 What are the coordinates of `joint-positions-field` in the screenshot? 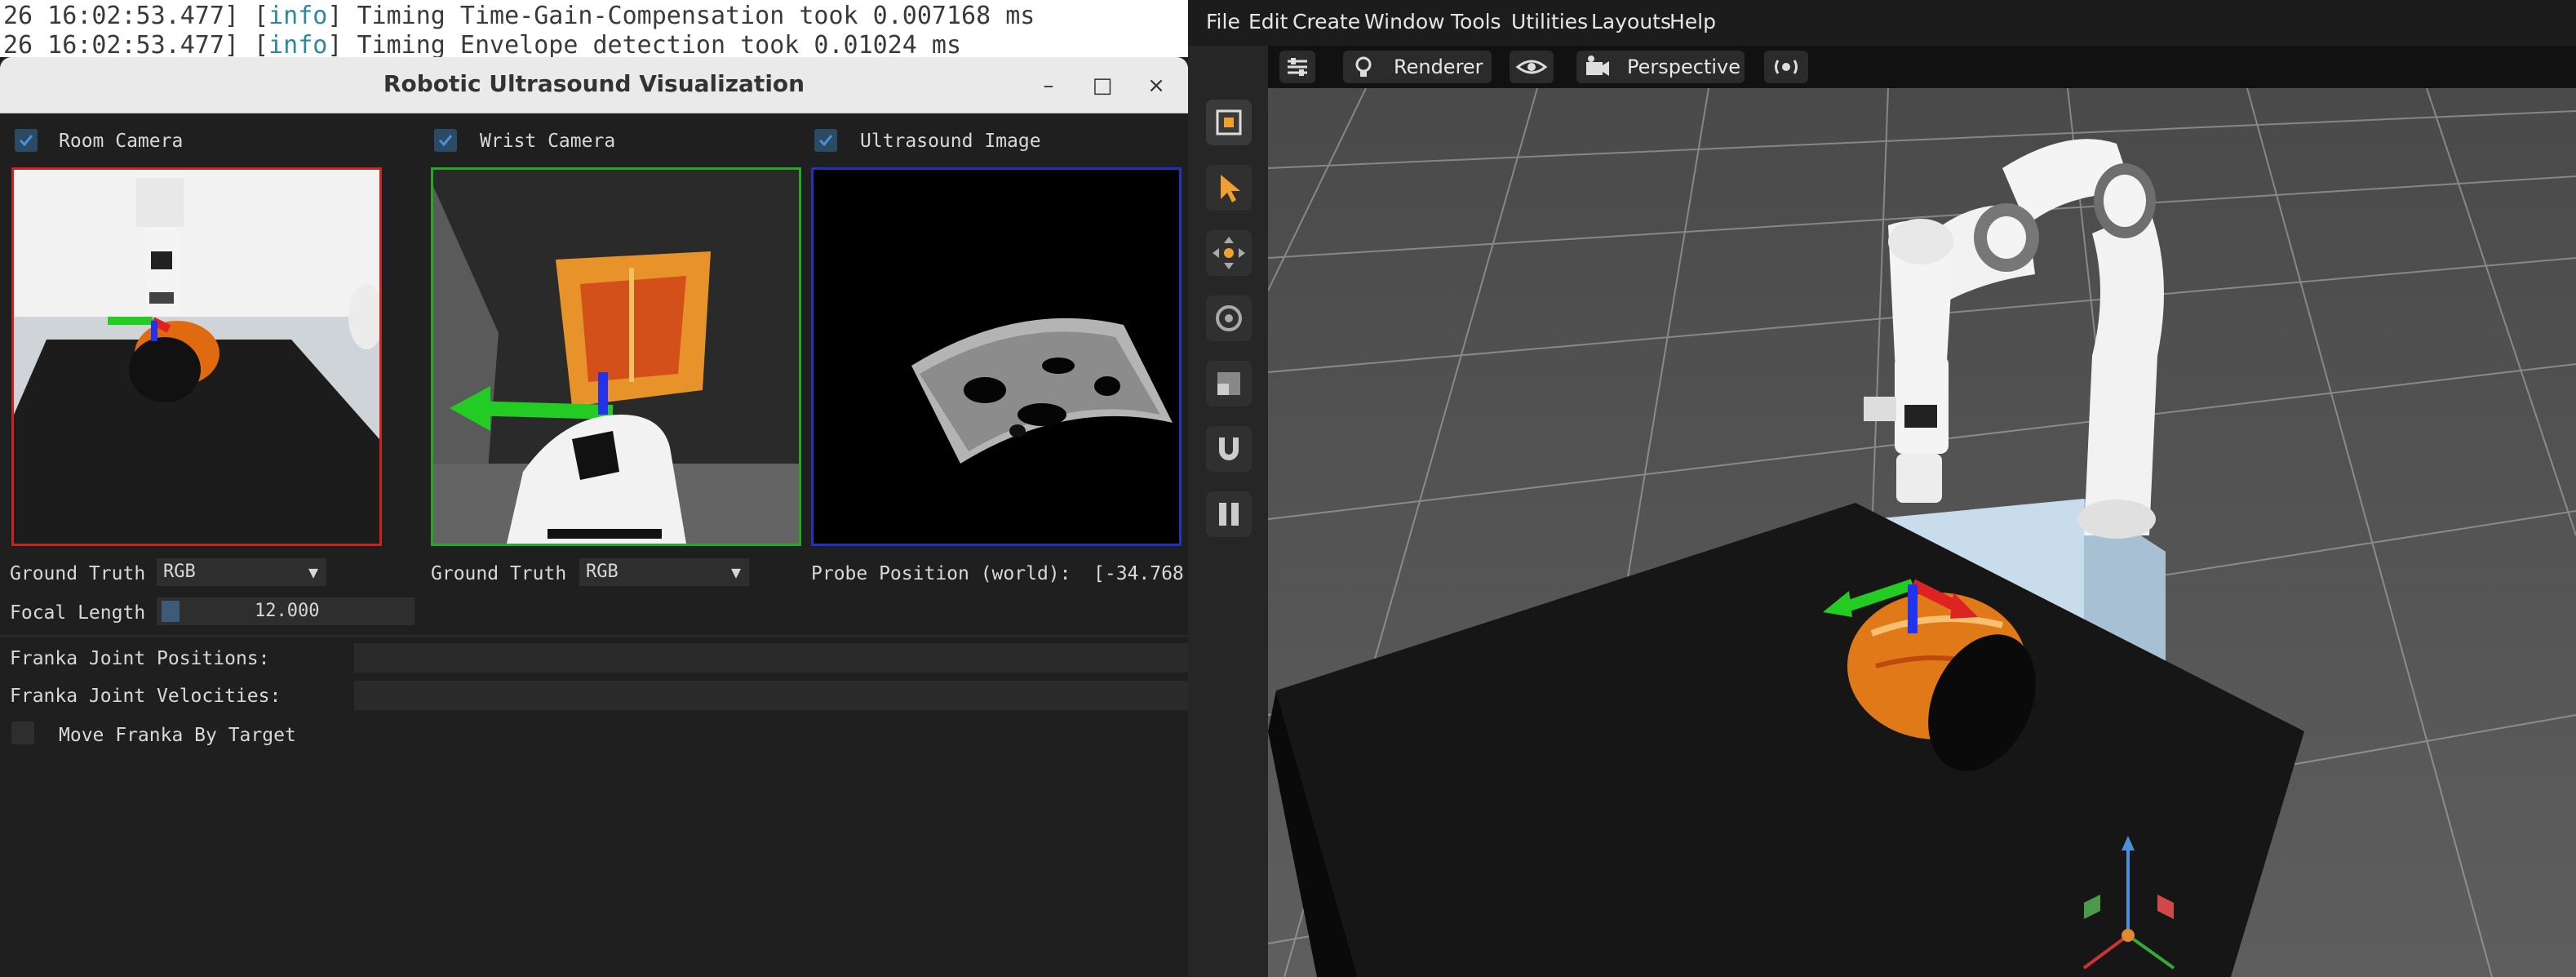 It's located at (771, 658).